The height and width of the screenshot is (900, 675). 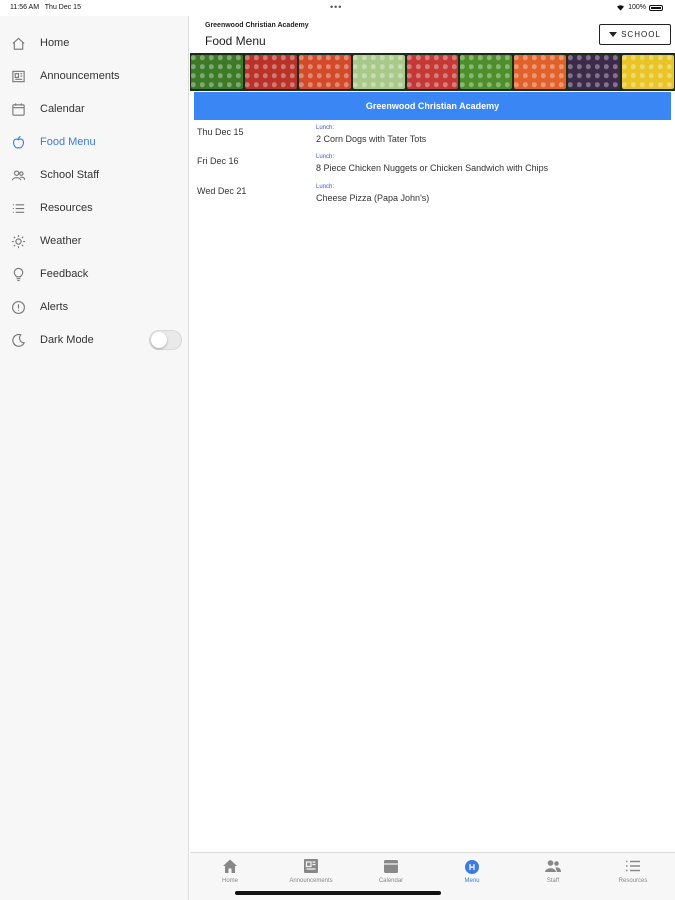 I want to click on sidebar-item-school-staff: School Staff, so click(x=94, y=175).